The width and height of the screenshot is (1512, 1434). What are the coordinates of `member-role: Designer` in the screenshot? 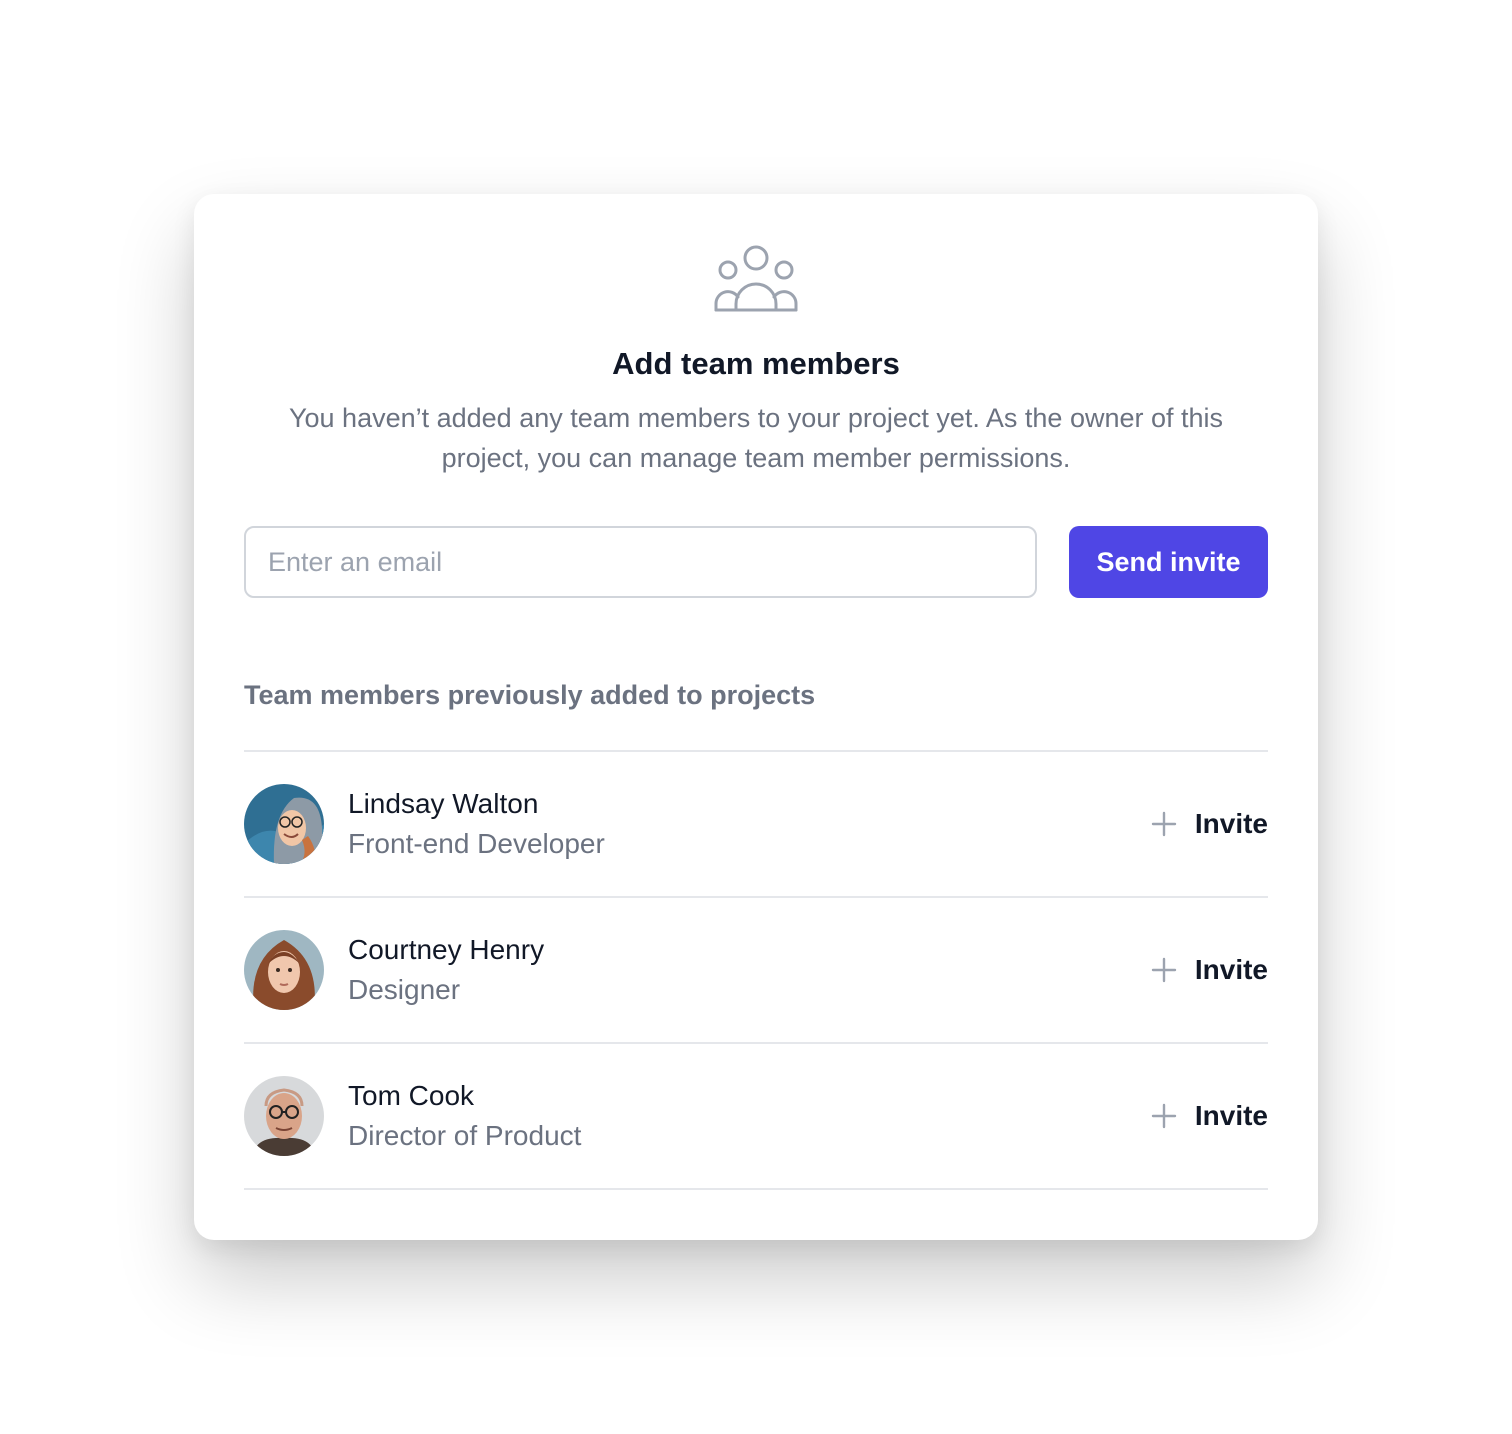 It's located at (404, 989).